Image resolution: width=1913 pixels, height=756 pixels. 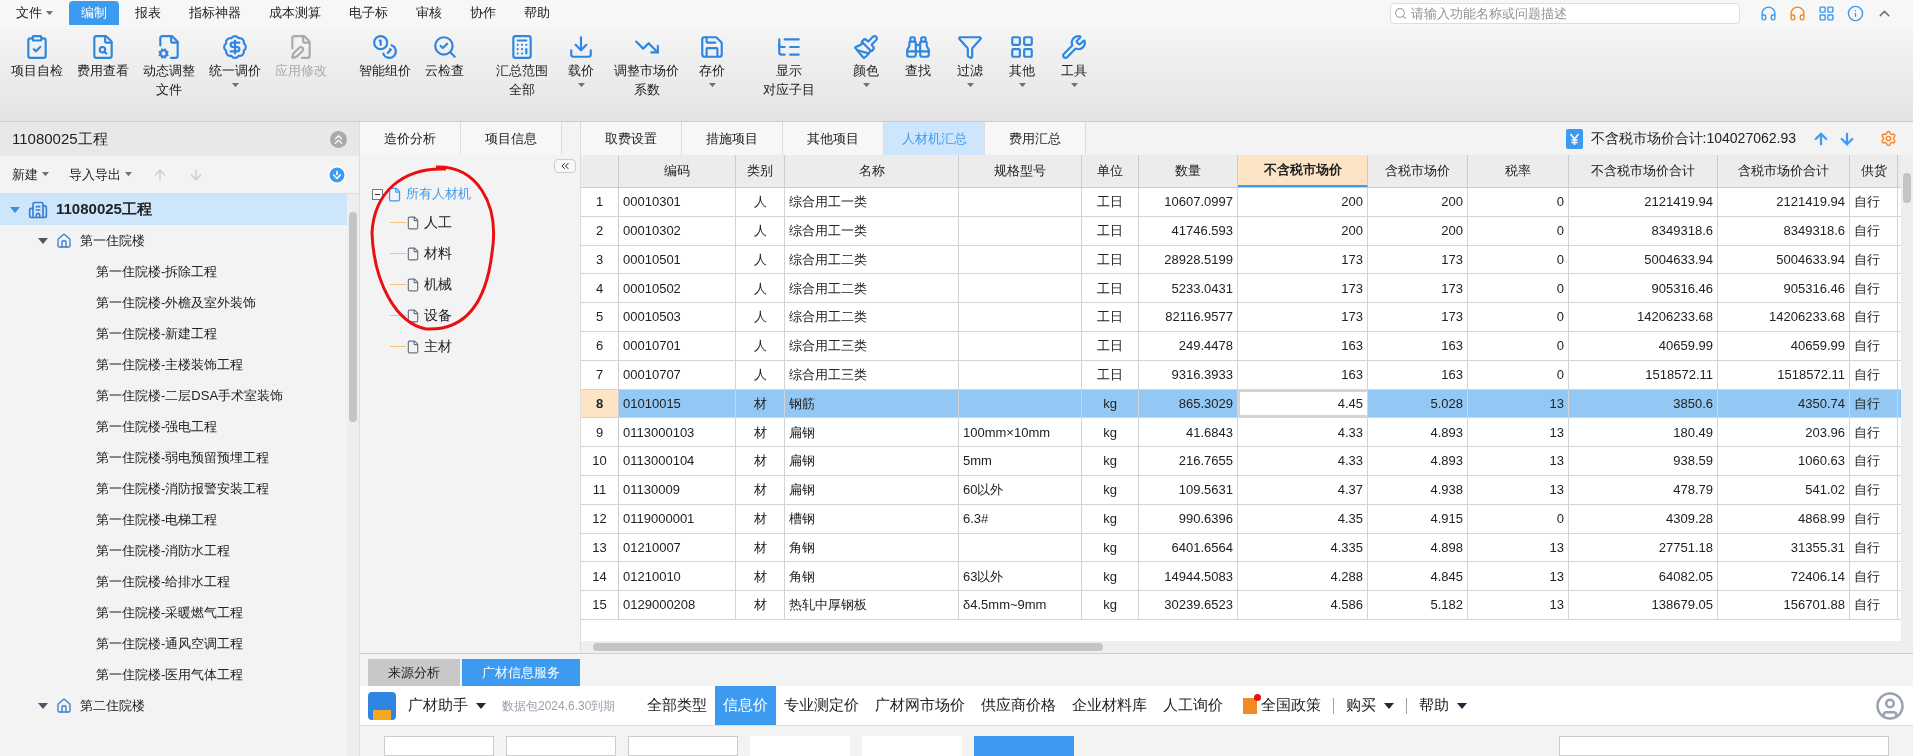 What do you see at coordinates (173, 364) in the screenshot?
I see `tree-item: 第一住院楼-主楼装饰工程` at bounding box center [173, 364].